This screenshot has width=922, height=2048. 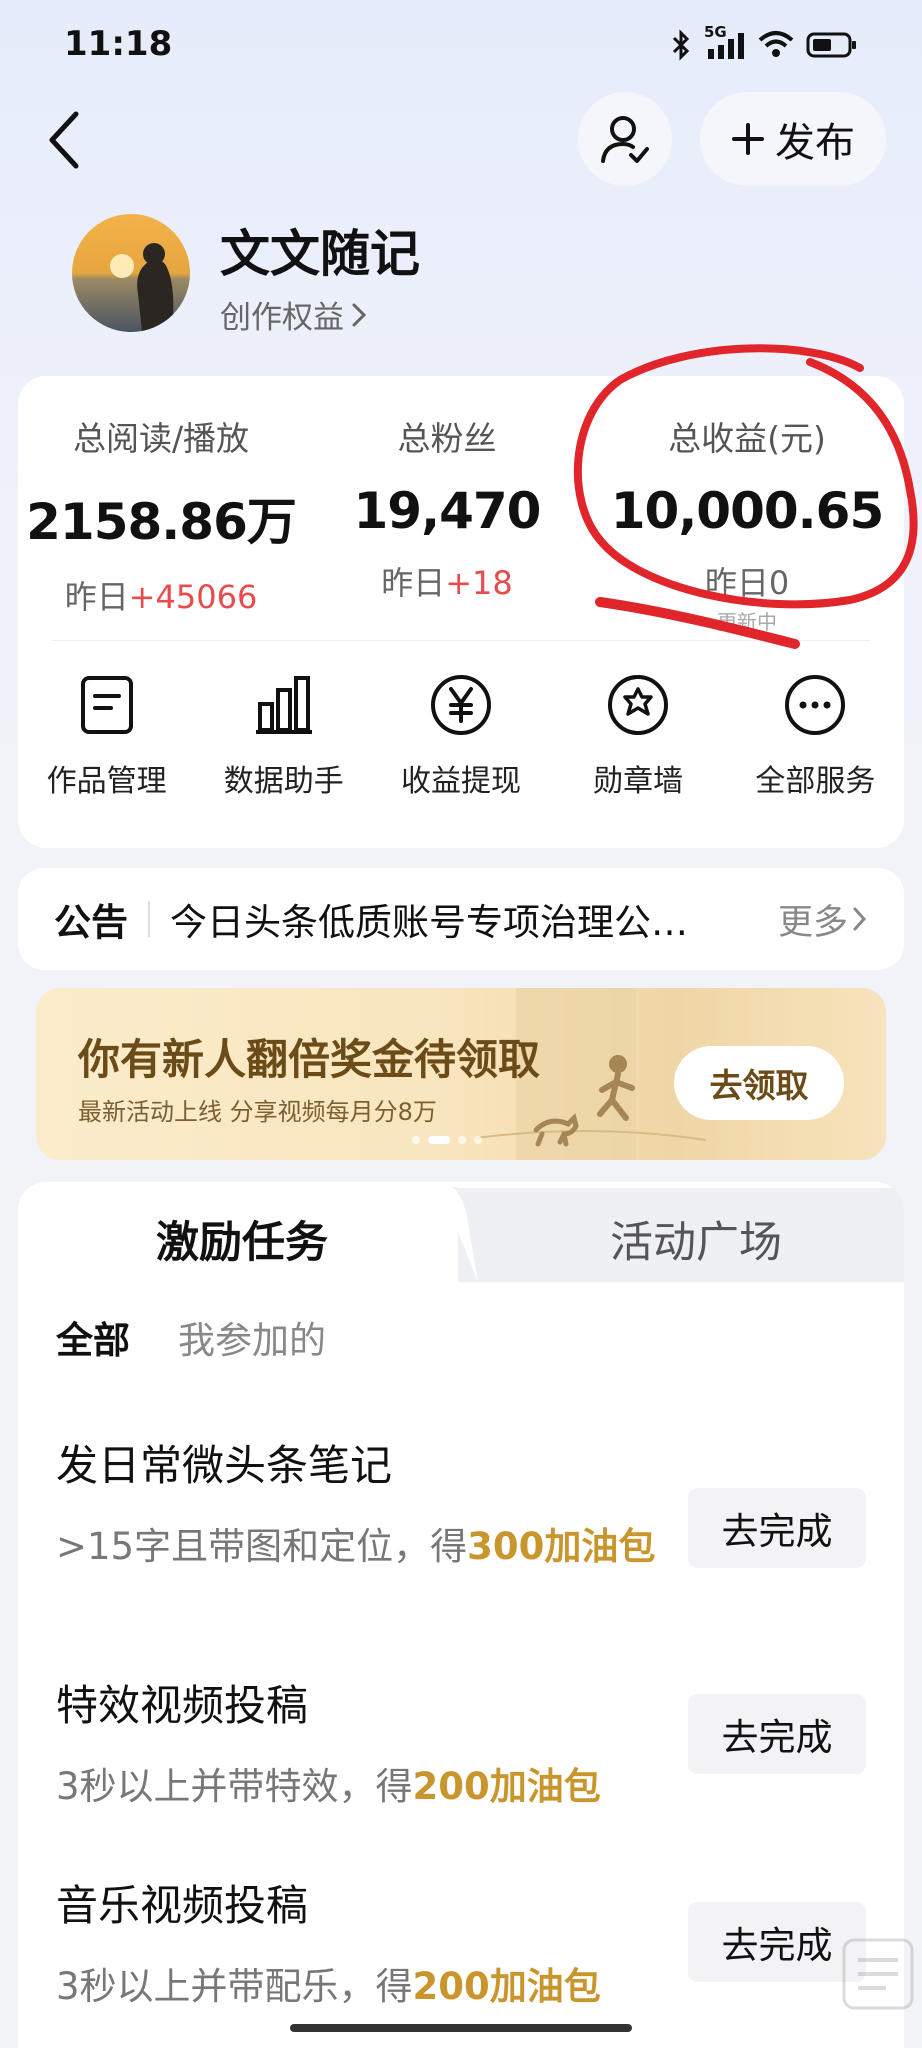 What do you see at coordinates (745, 496) in the screenshot?
I see `red-annotation-circle` at bounding box center [745, 496].